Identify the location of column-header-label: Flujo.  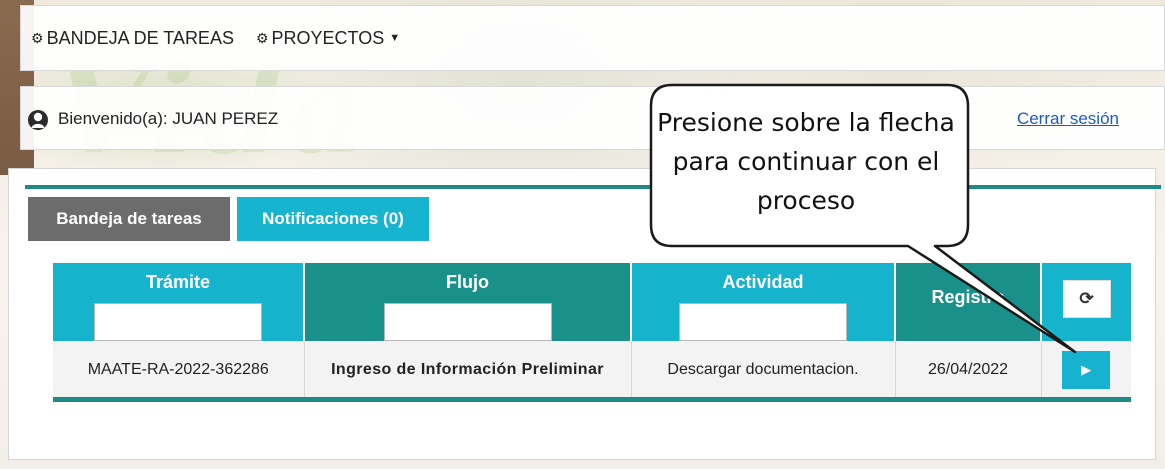
(467, 282).